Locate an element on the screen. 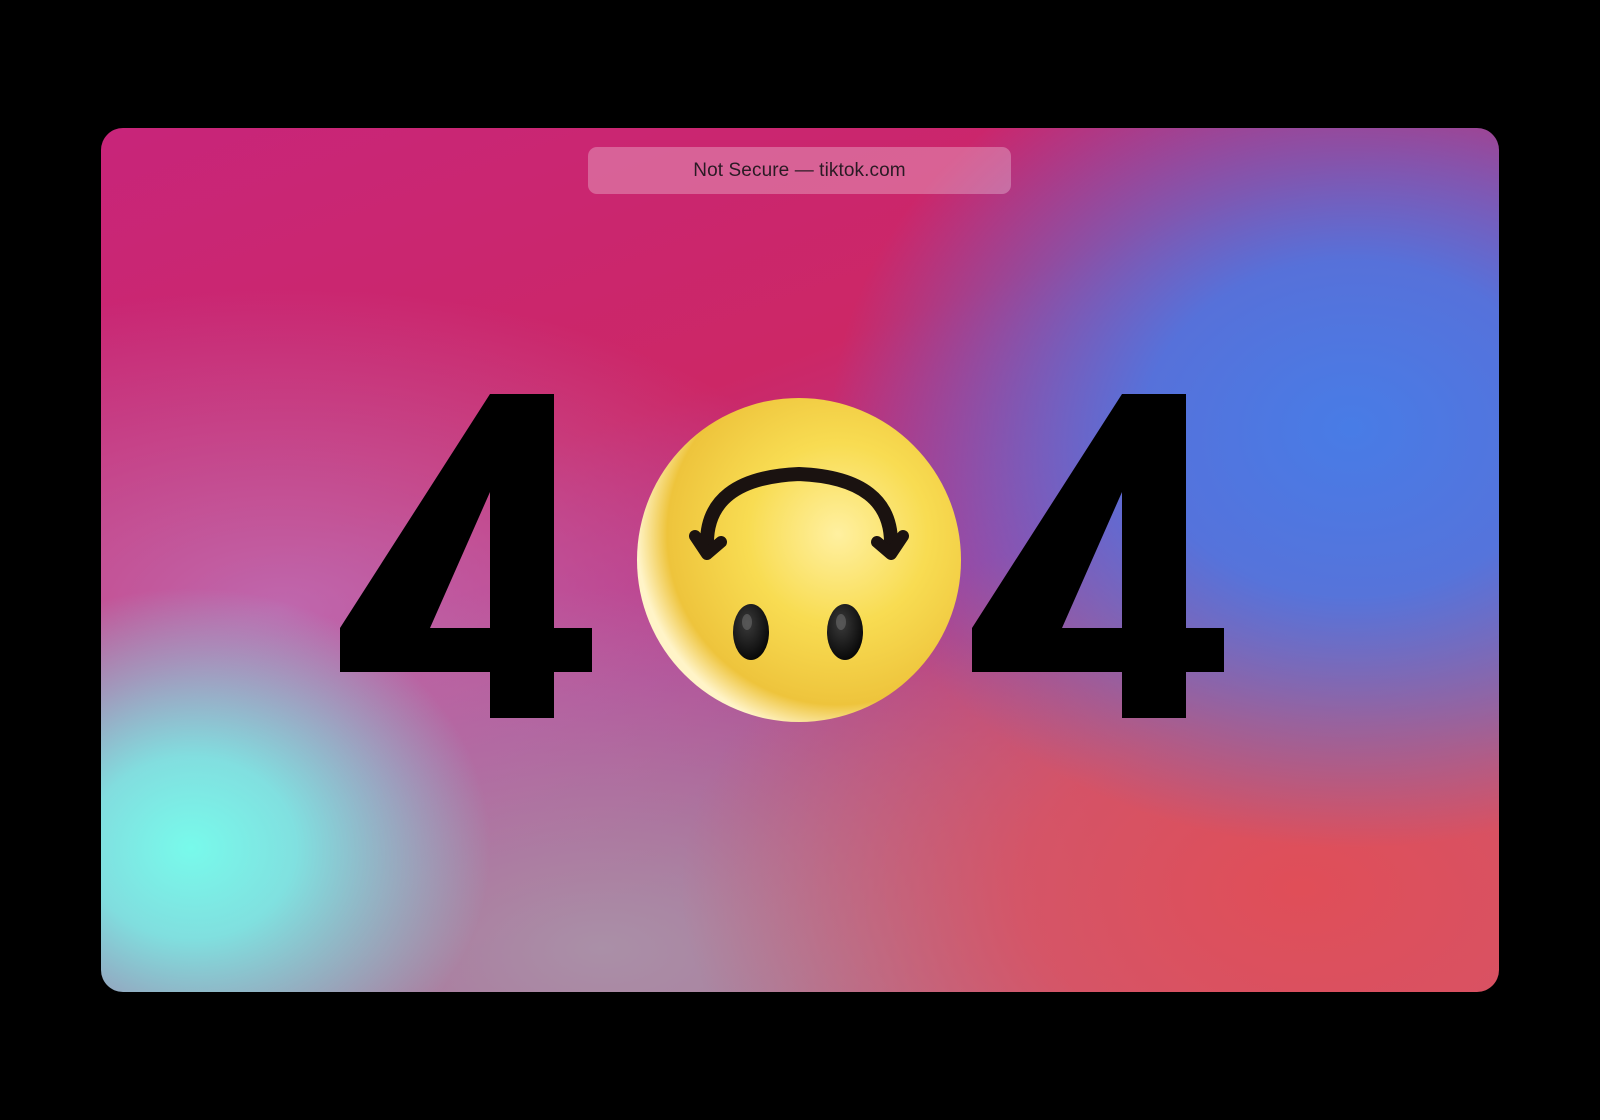 The width and height of the screenshot is (1600, 1120). upside-down-face-emoji is located at coordinates (799, 560).